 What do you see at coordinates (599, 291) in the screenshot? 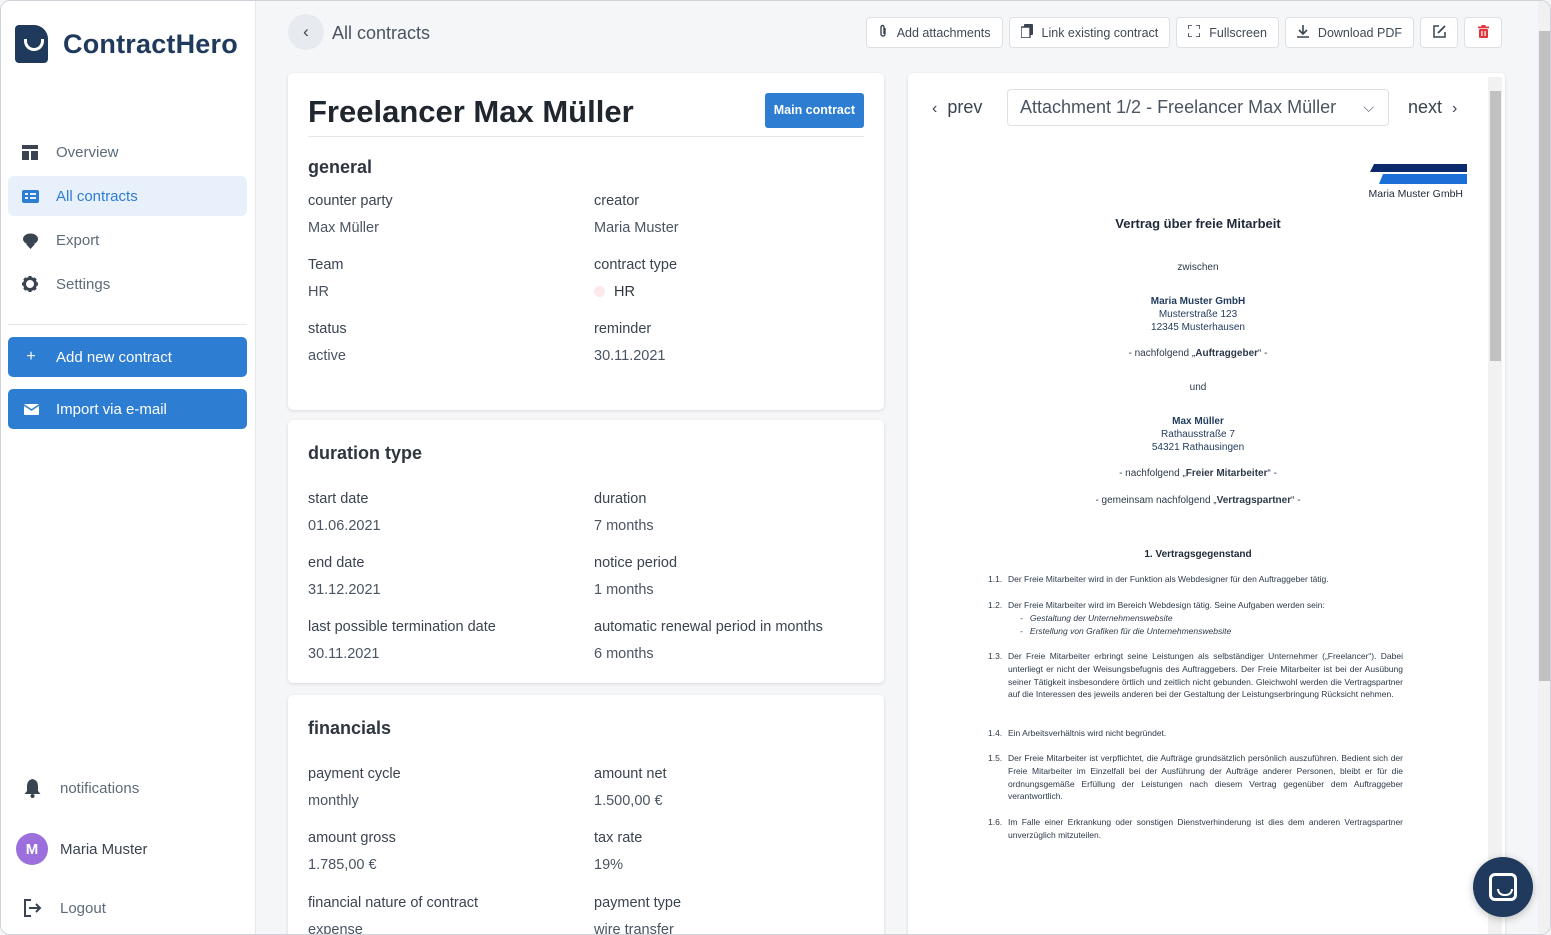
I see `contract-type-color-dot` at bounding box center [599, 291].